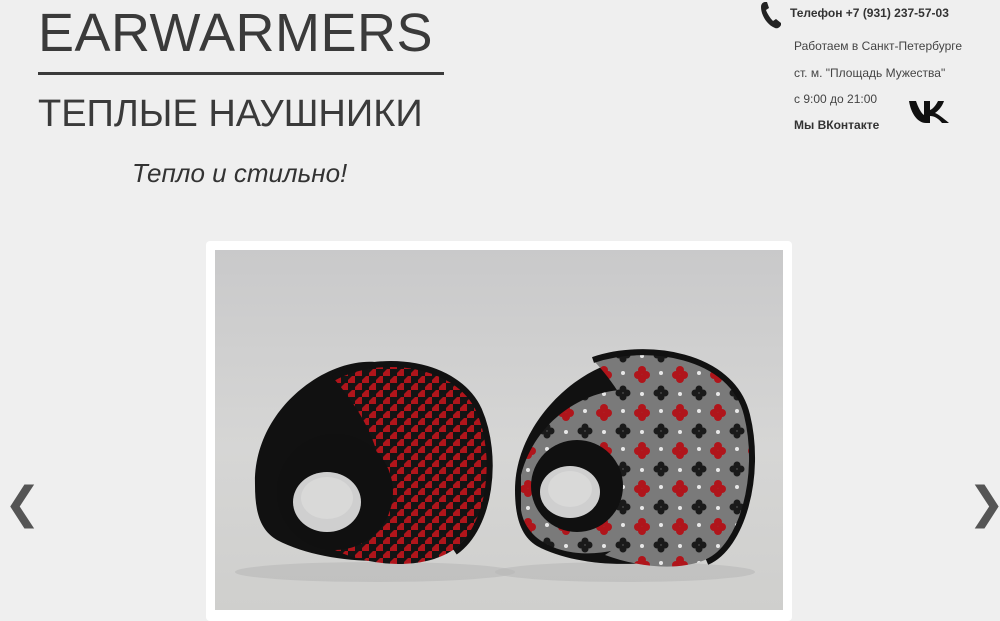 This screenshot has height=621, width=1000. I want to click on slogan: Тепло и стильно!, so click(240, 173).